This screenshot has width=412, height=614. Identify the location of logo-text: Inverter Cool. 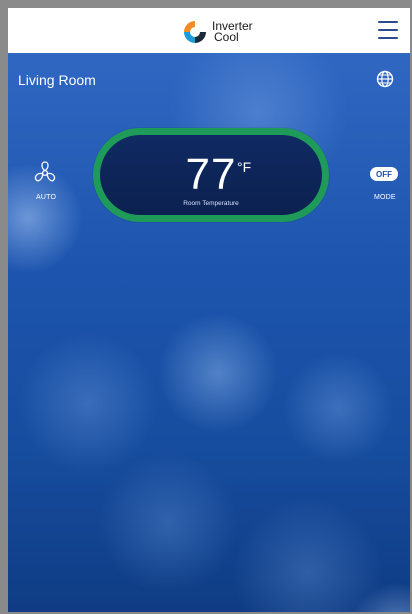
(232, 32).